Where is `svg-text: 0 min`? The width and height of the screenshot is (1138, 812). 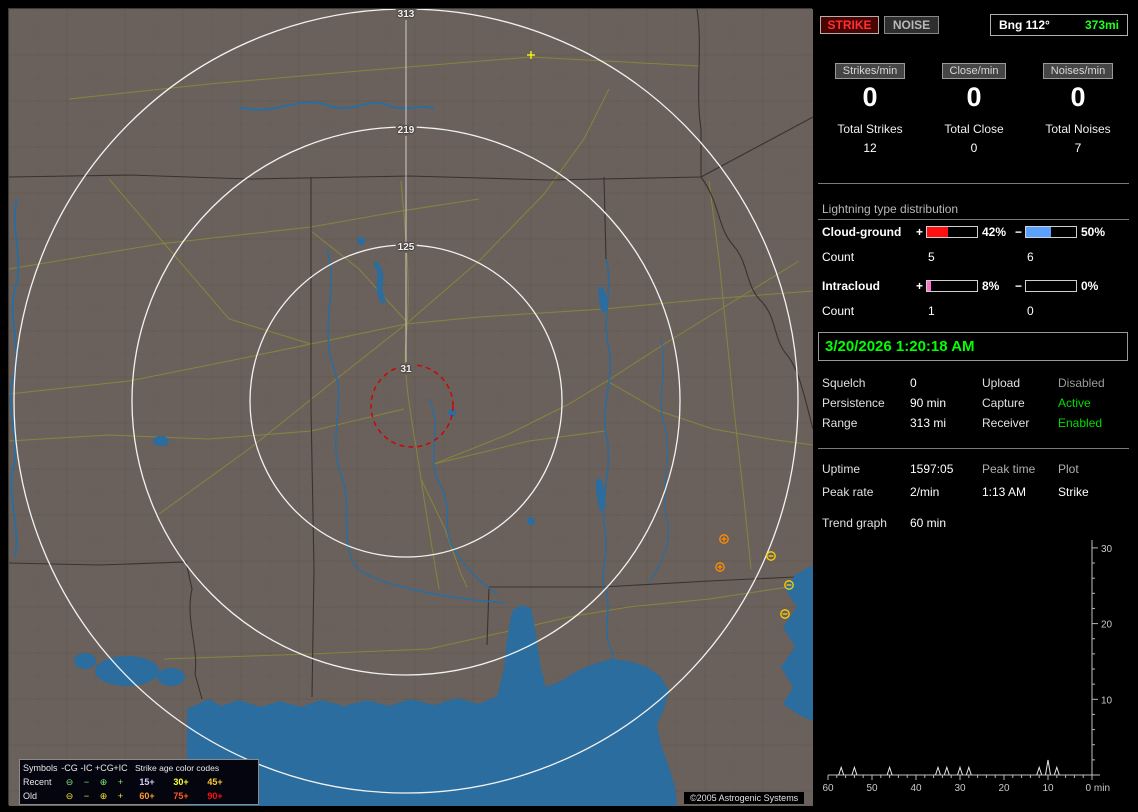 svg-text: 0 min is located at coordinates (1098, 788).